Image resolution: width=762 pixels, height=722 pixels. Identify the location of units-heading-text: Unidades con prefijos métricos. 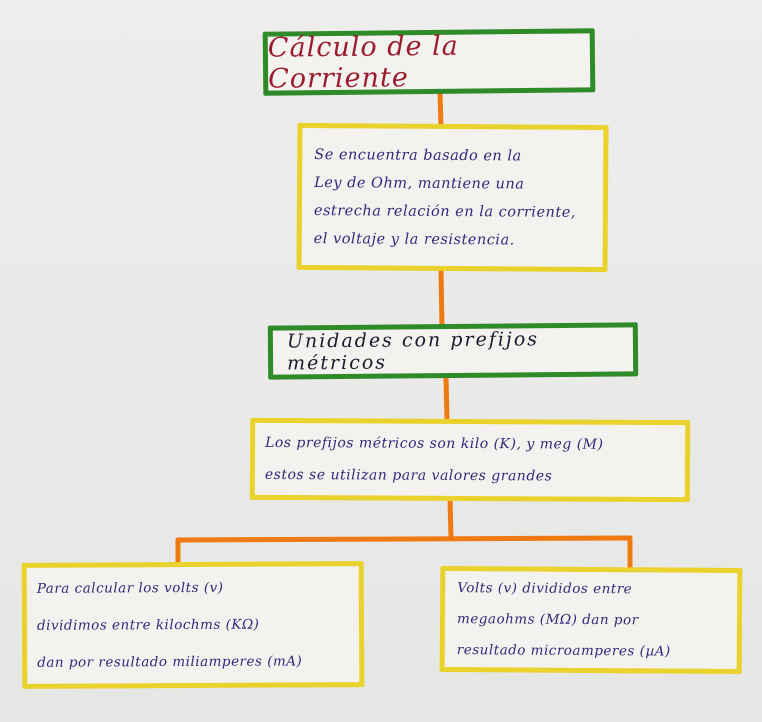
(413, 351).